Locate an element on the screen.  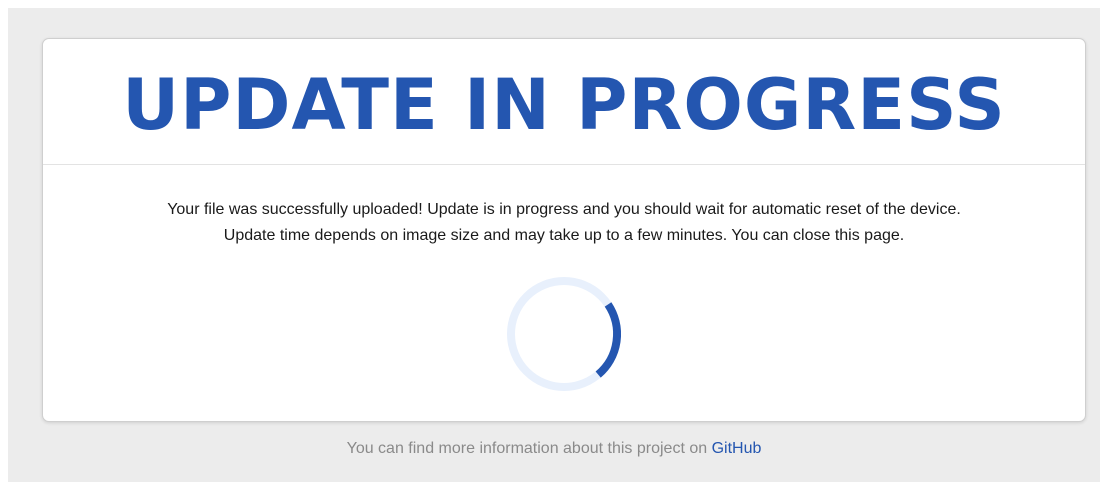
page-title: UPDATE IN PROGRESS is located at coordinates (564, 104).